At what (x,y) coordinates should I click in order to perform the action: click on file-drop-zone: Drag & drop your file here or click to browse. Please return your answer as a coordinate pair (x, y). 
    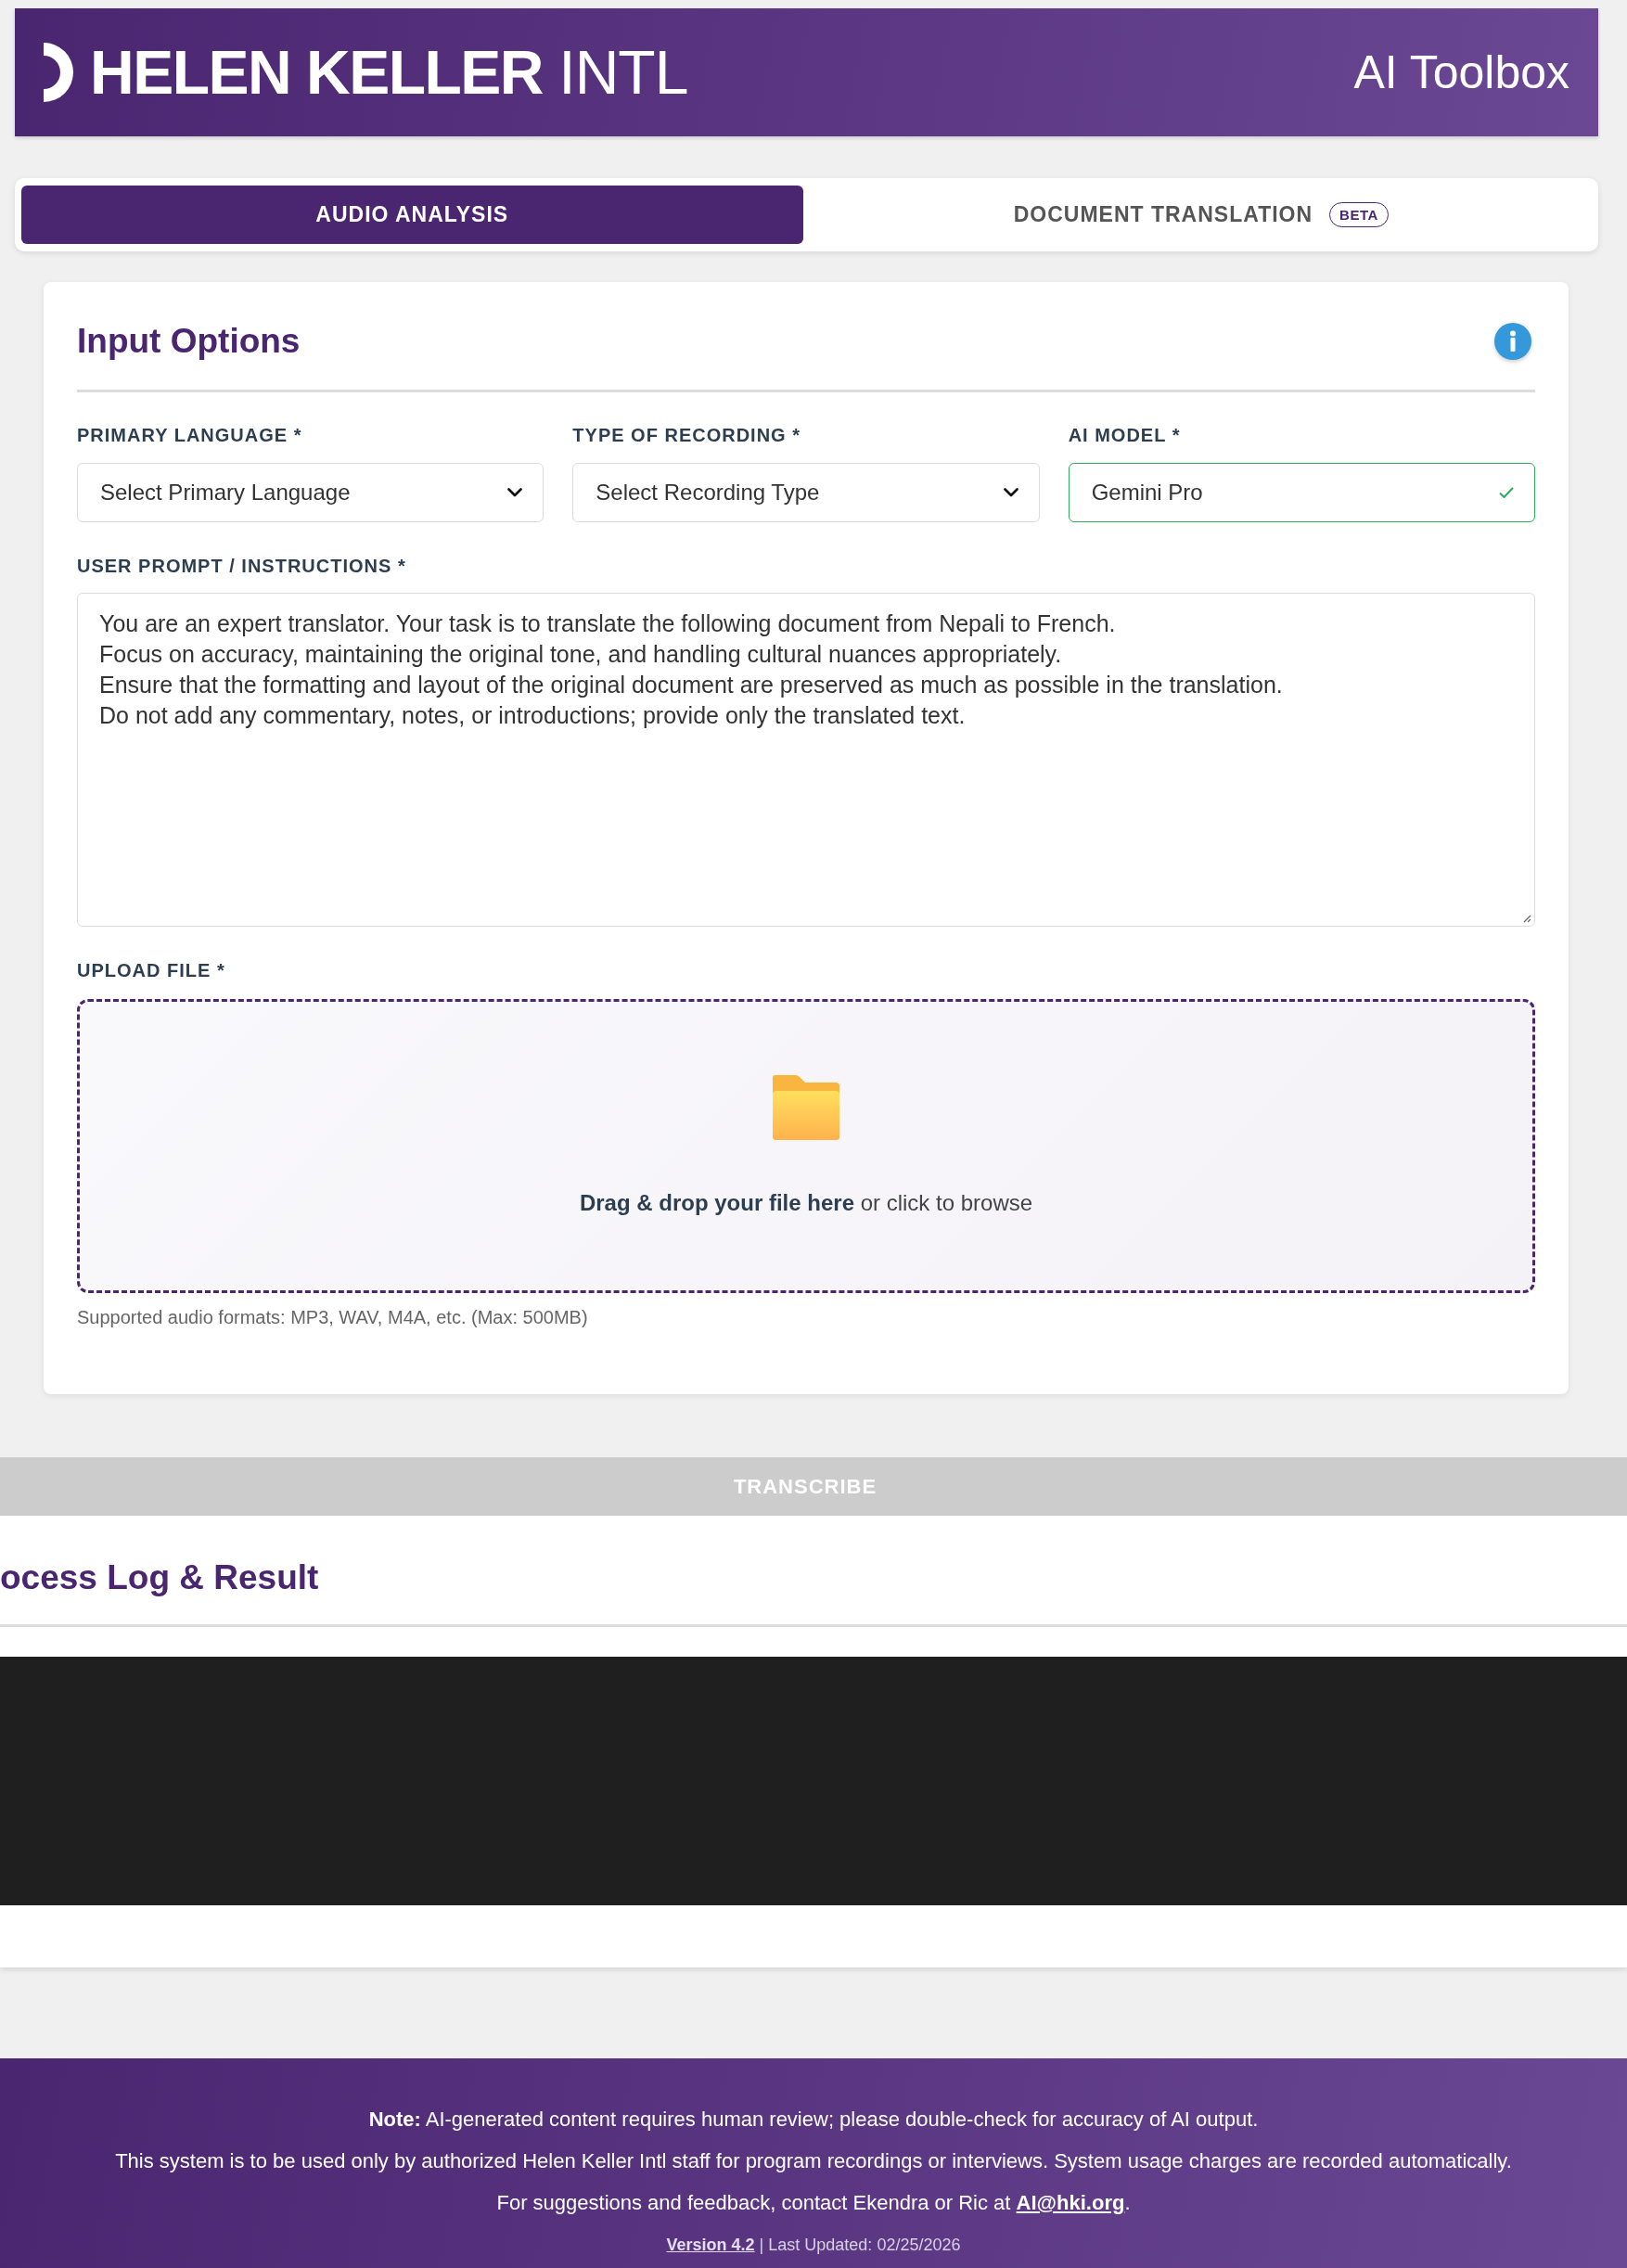
    Looking at the image, I should click on (806, 1146).